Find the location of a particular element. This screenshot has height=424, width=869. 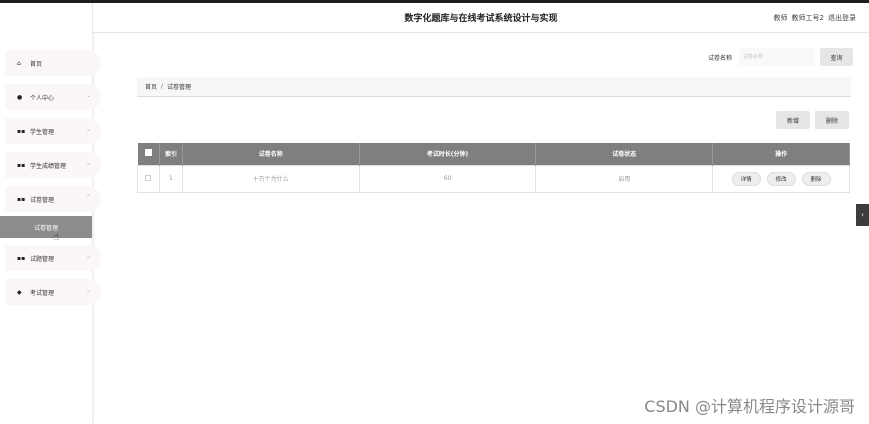

table-row: 1 十万个为什么 60 启用 详情 修改 删除 is located at coordinates (493, 178).